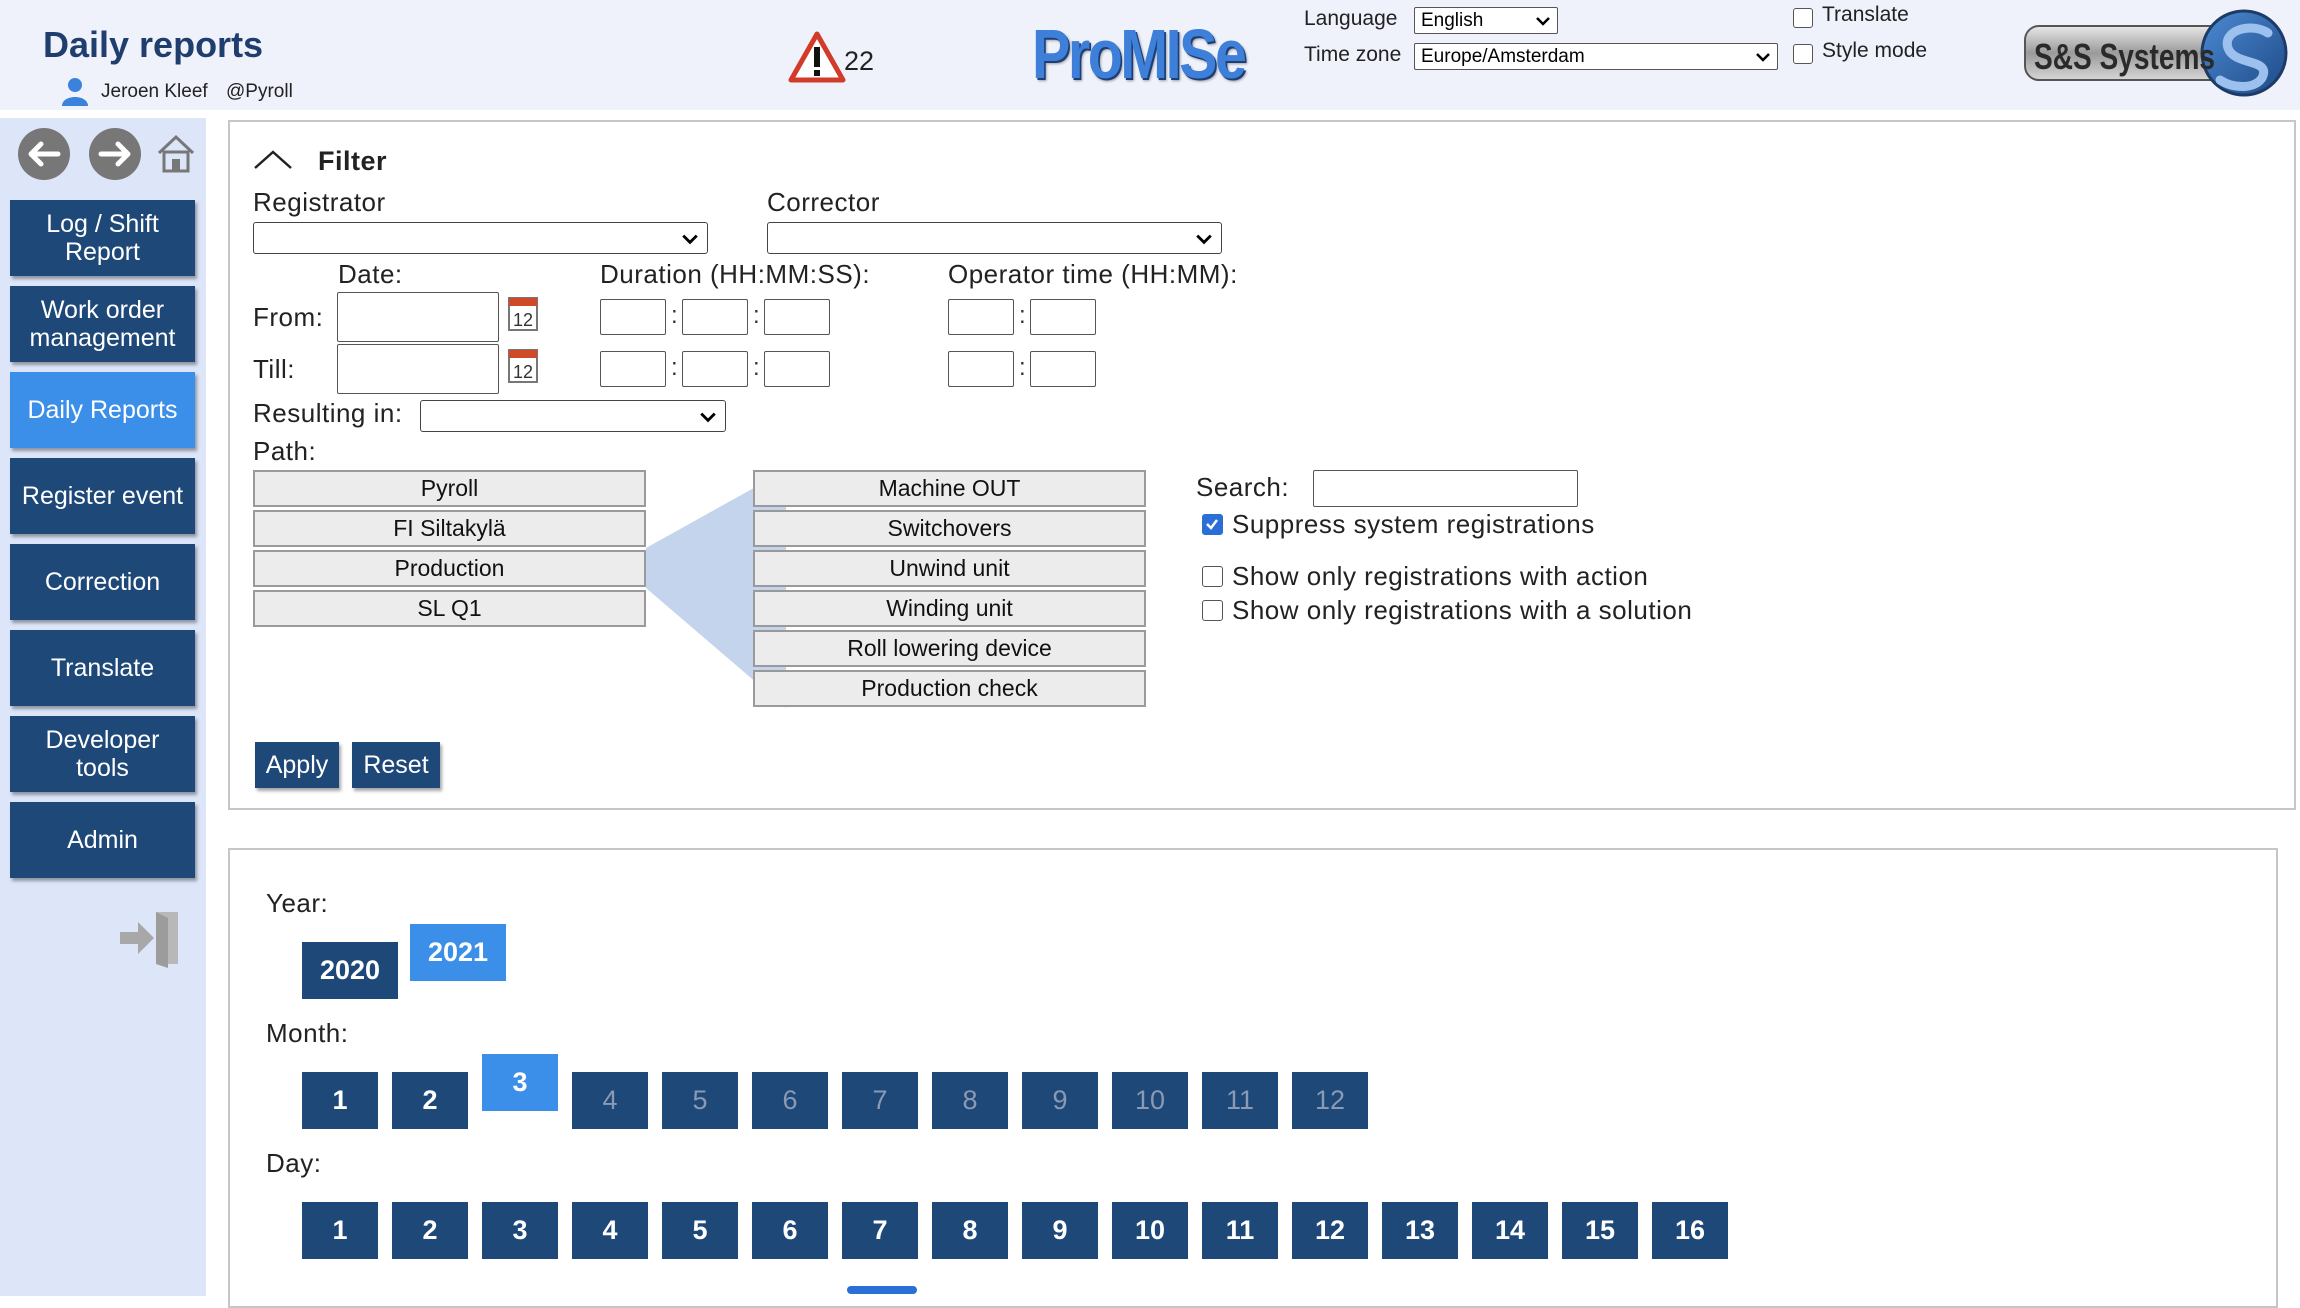 This screenshot has height=1308, width=2300. Describe the element at coordinates (176, 153) in the screenshot. I see `home-icon` at that location.